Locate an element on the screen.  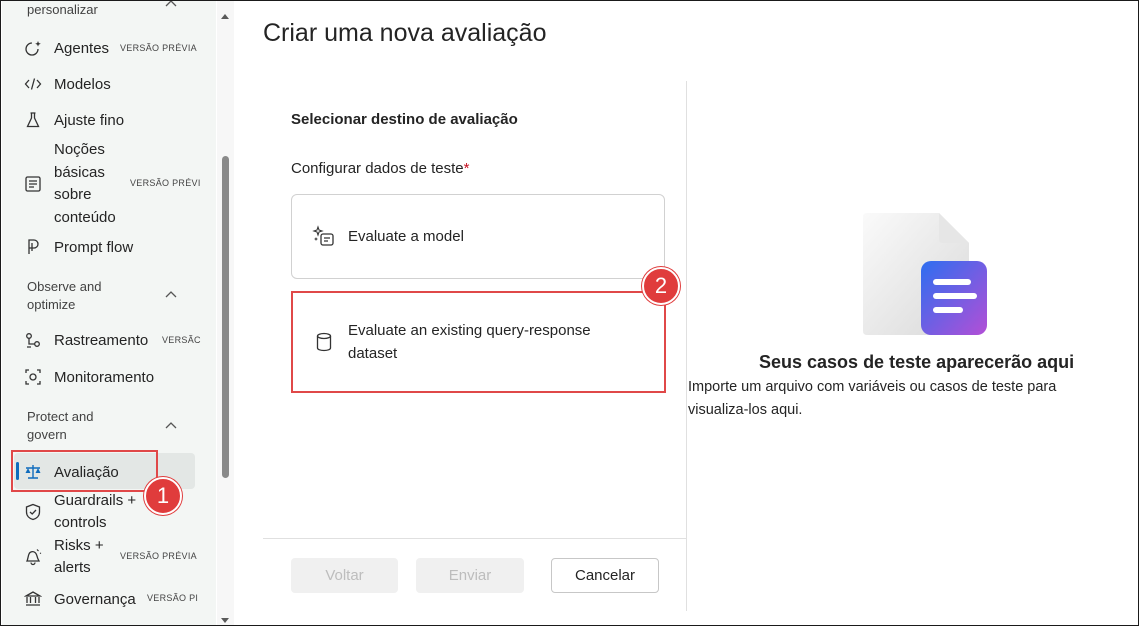
sidebar-item-label: Noções básicas sobre conteúdo is located at coordinates (85, 184).